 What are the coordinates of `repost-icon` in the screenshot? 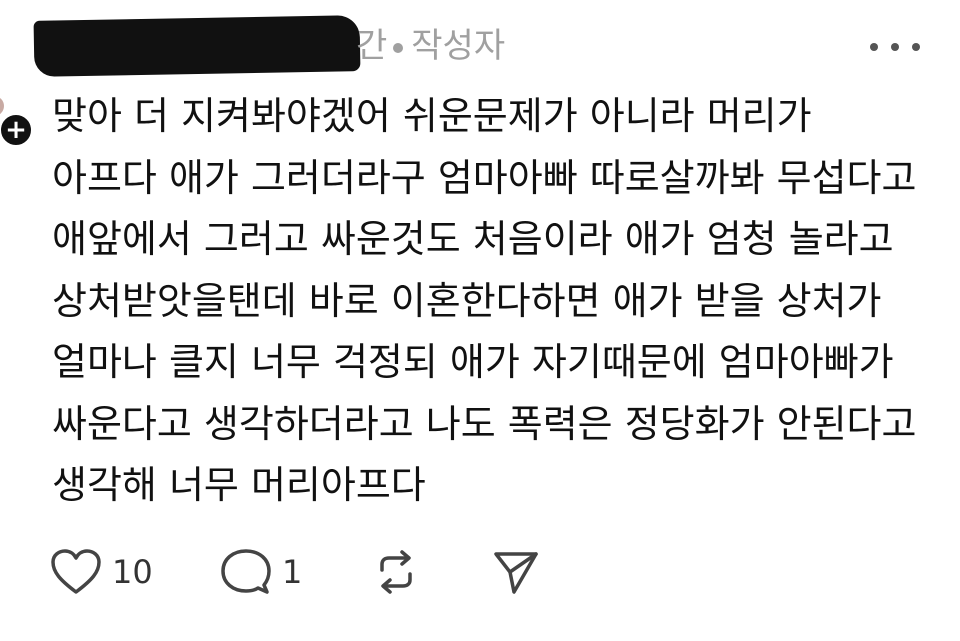 It's located at (396, 572).